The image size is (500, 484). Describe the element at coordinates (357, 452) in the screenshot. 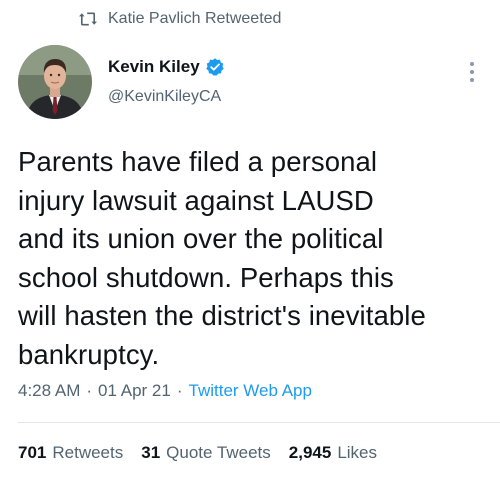

I see `likes-label: Likes` at that location.